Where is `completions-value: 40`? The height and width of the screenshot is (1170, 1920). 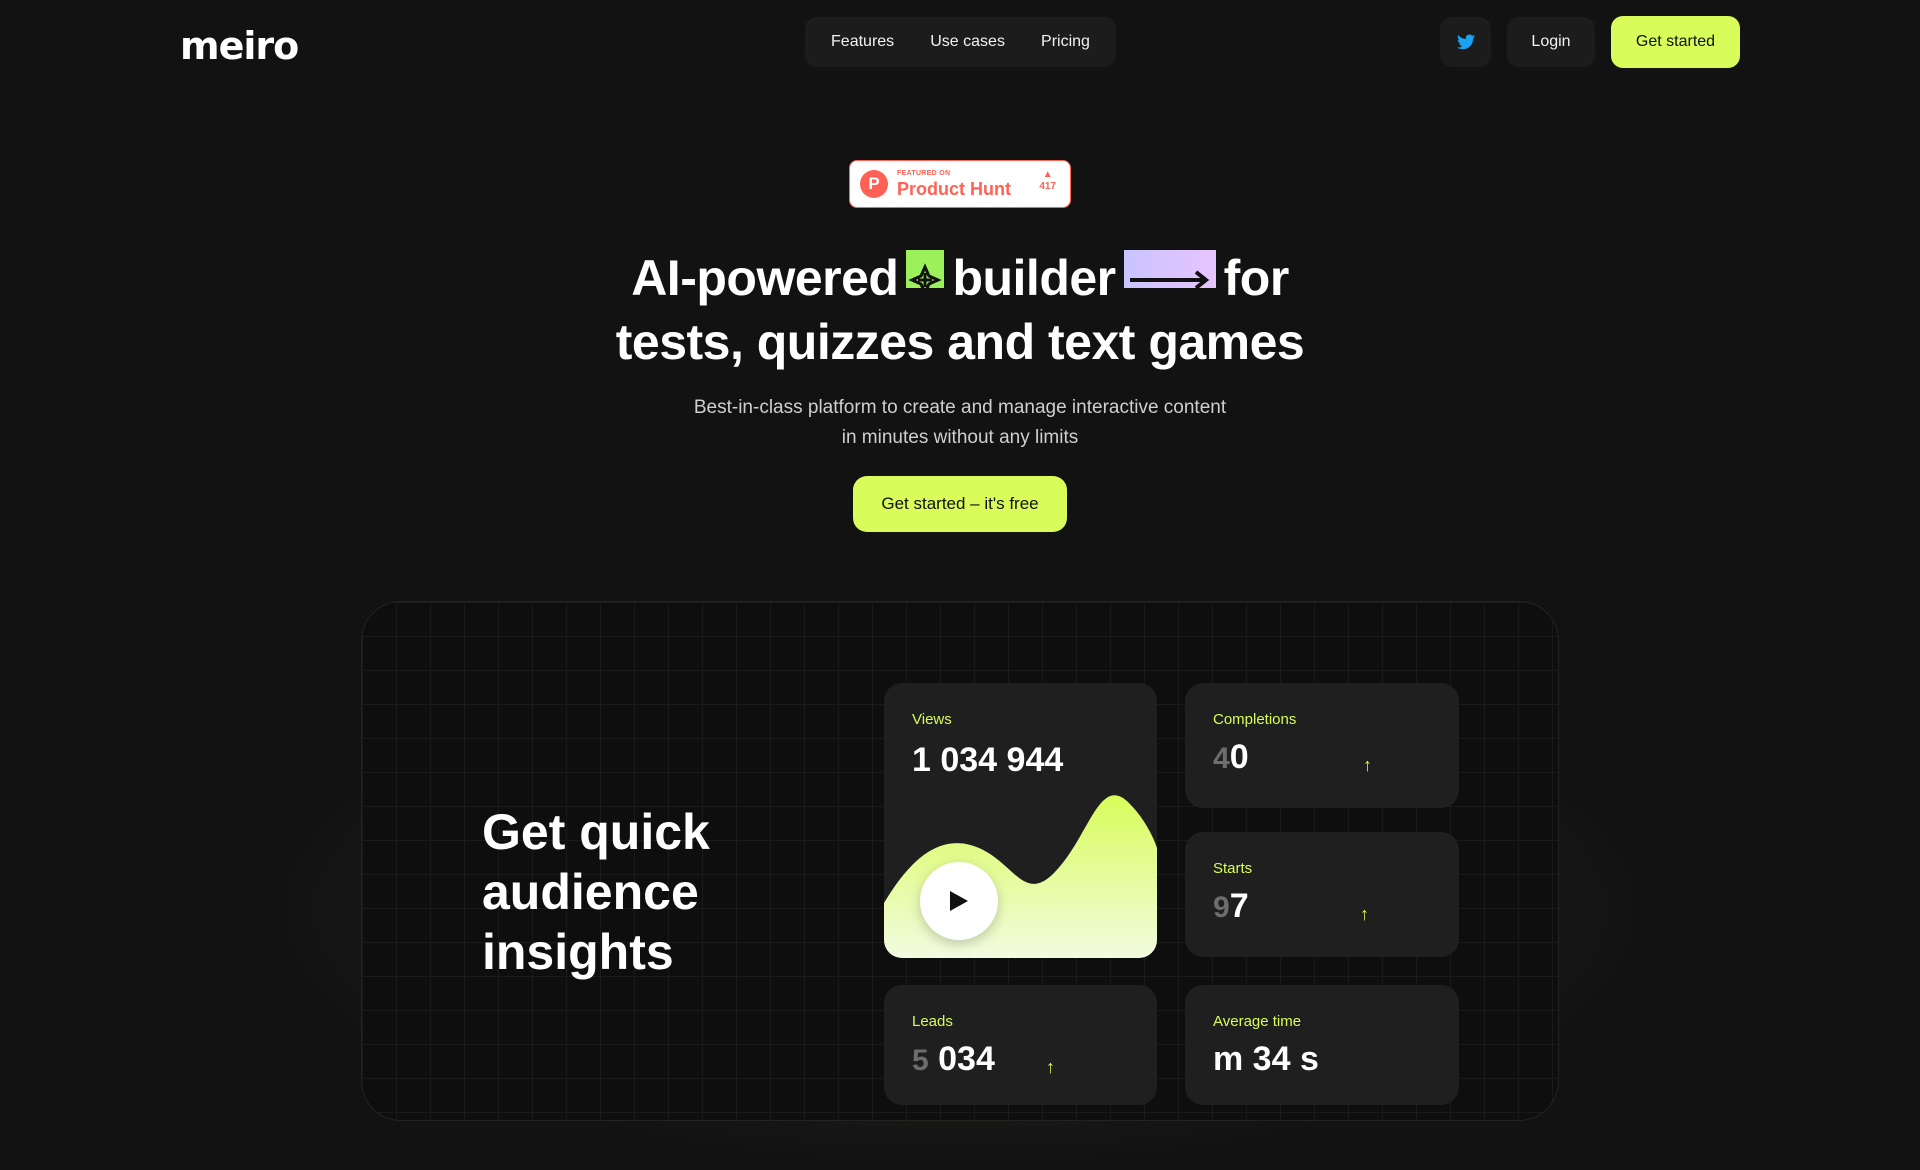 completions-value: 40 is located at coordinates (1231, 757).